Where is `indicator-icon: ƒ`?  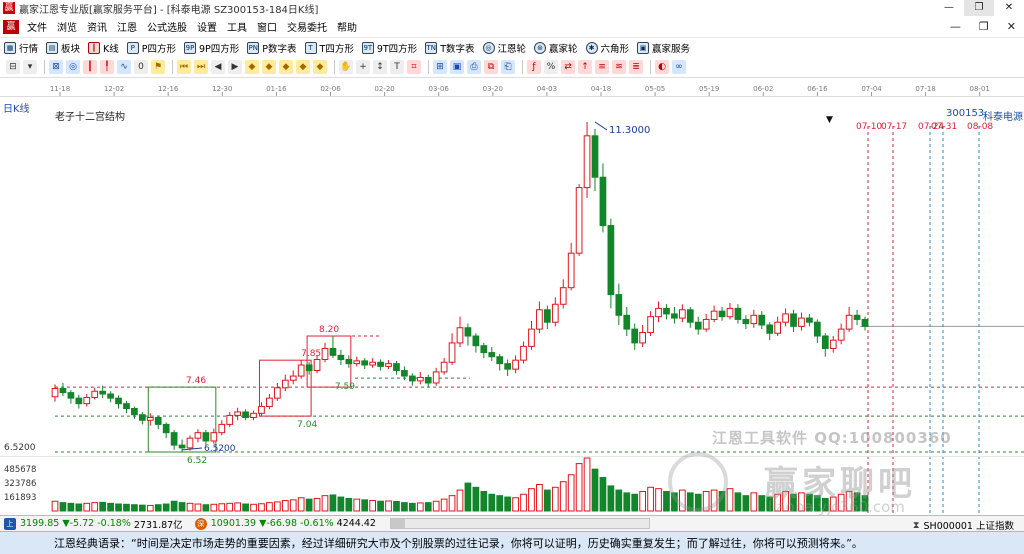
indicator-icon: ƒ is located at coordinates (534, 67).